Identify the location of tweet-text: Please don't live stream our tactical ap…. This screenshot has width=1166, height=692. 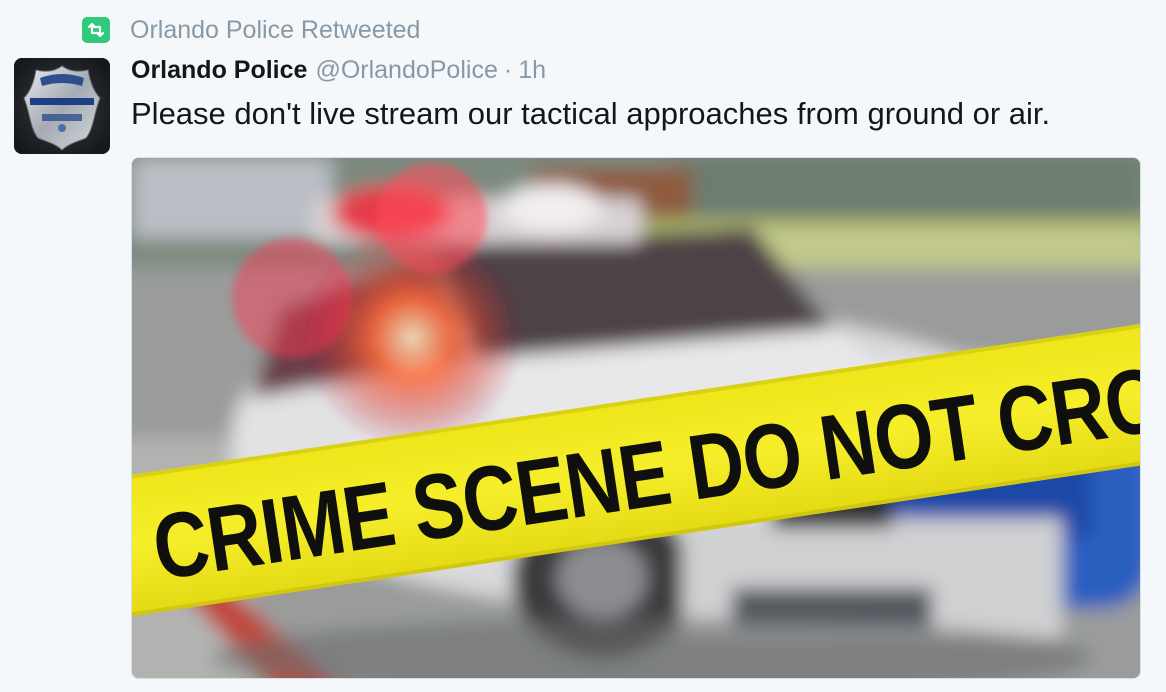
(591, 113).